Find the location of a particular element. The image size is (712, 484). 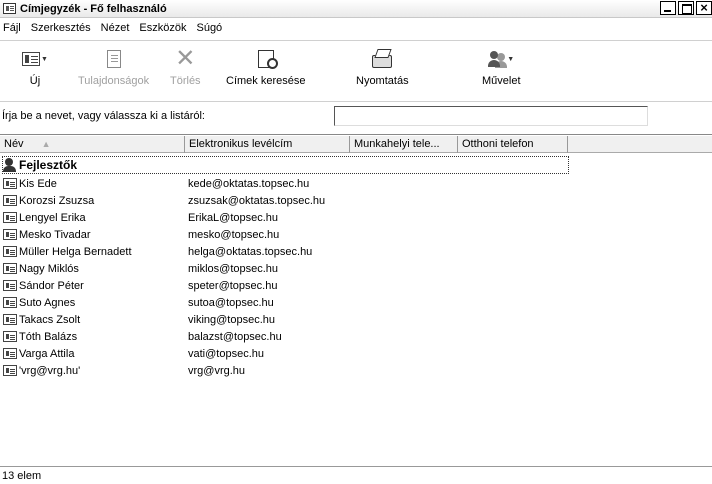

delete-button-label: Törlés is located at coordinates (185, 81).